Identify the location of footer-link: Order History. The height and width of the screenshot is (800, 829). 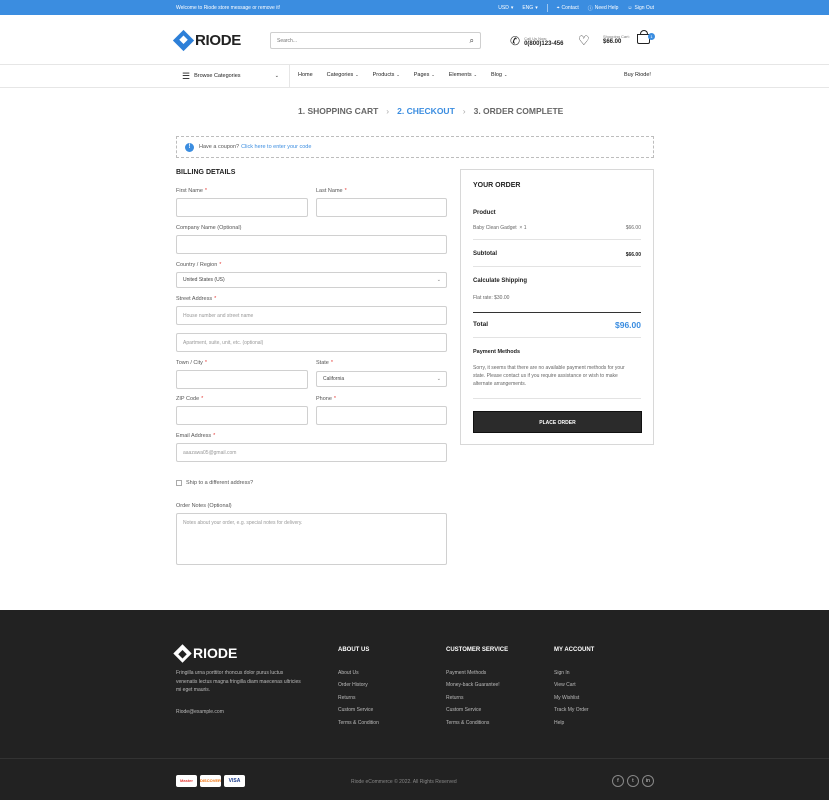
(358, 688).